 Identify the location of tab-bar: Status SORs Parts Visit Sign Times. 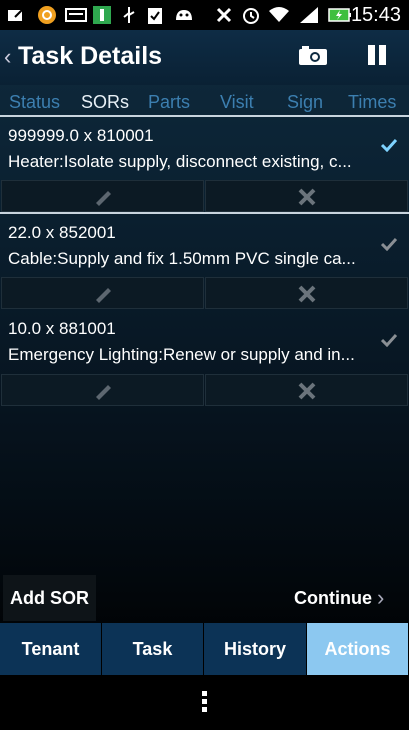
(204, 102).